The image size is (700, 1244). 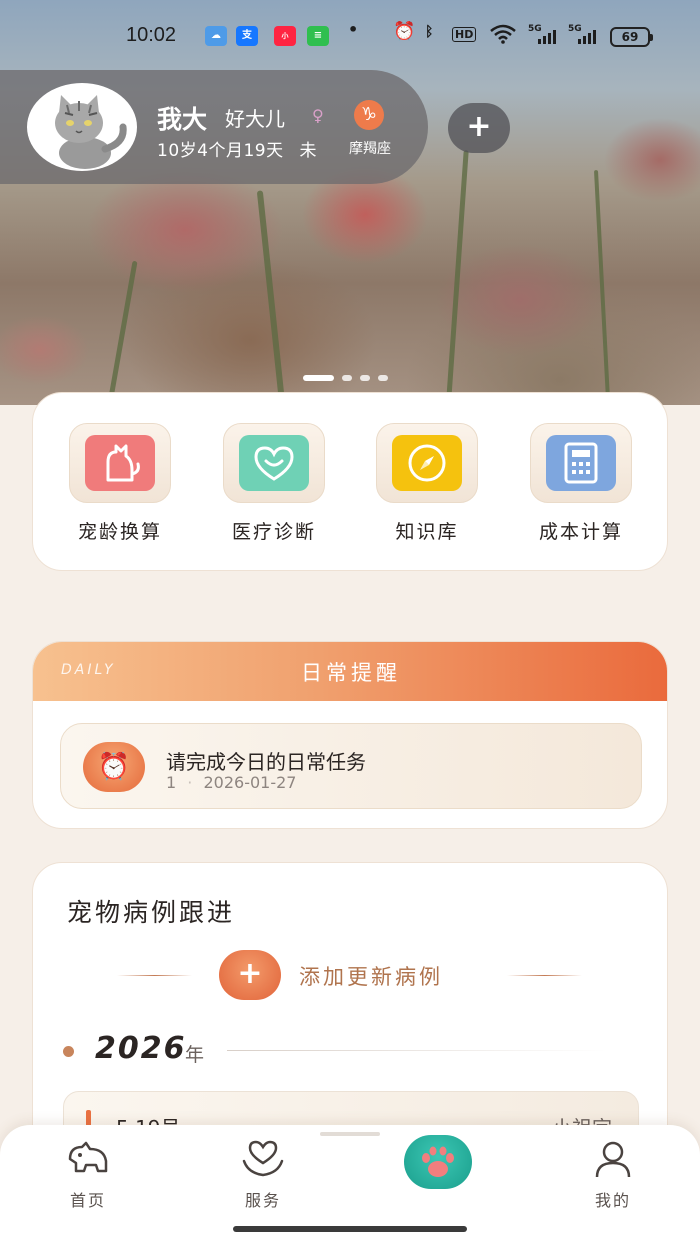 What do you see at coordinates (318, 36) in the screenshot?
I see `messages-icon: ≡` at bounding box center [318, 36].